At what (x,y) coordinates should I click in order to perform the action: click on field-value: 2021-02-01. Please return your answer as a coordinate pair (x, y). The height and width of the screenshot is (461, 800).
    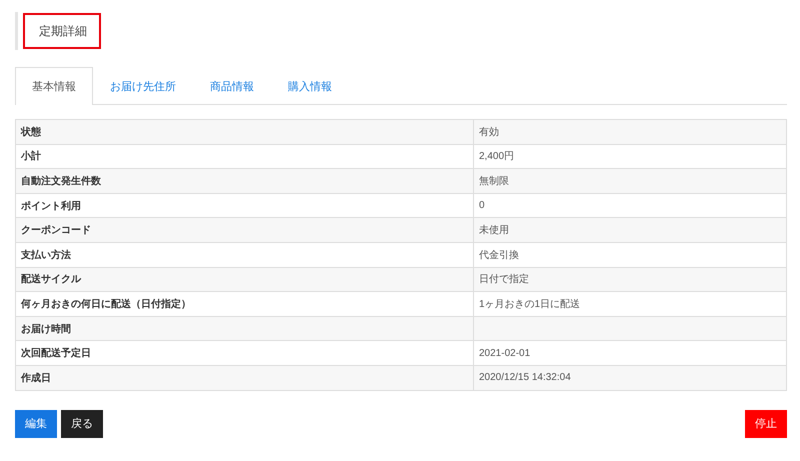
    Looking at the image, I should click on (630, 353).